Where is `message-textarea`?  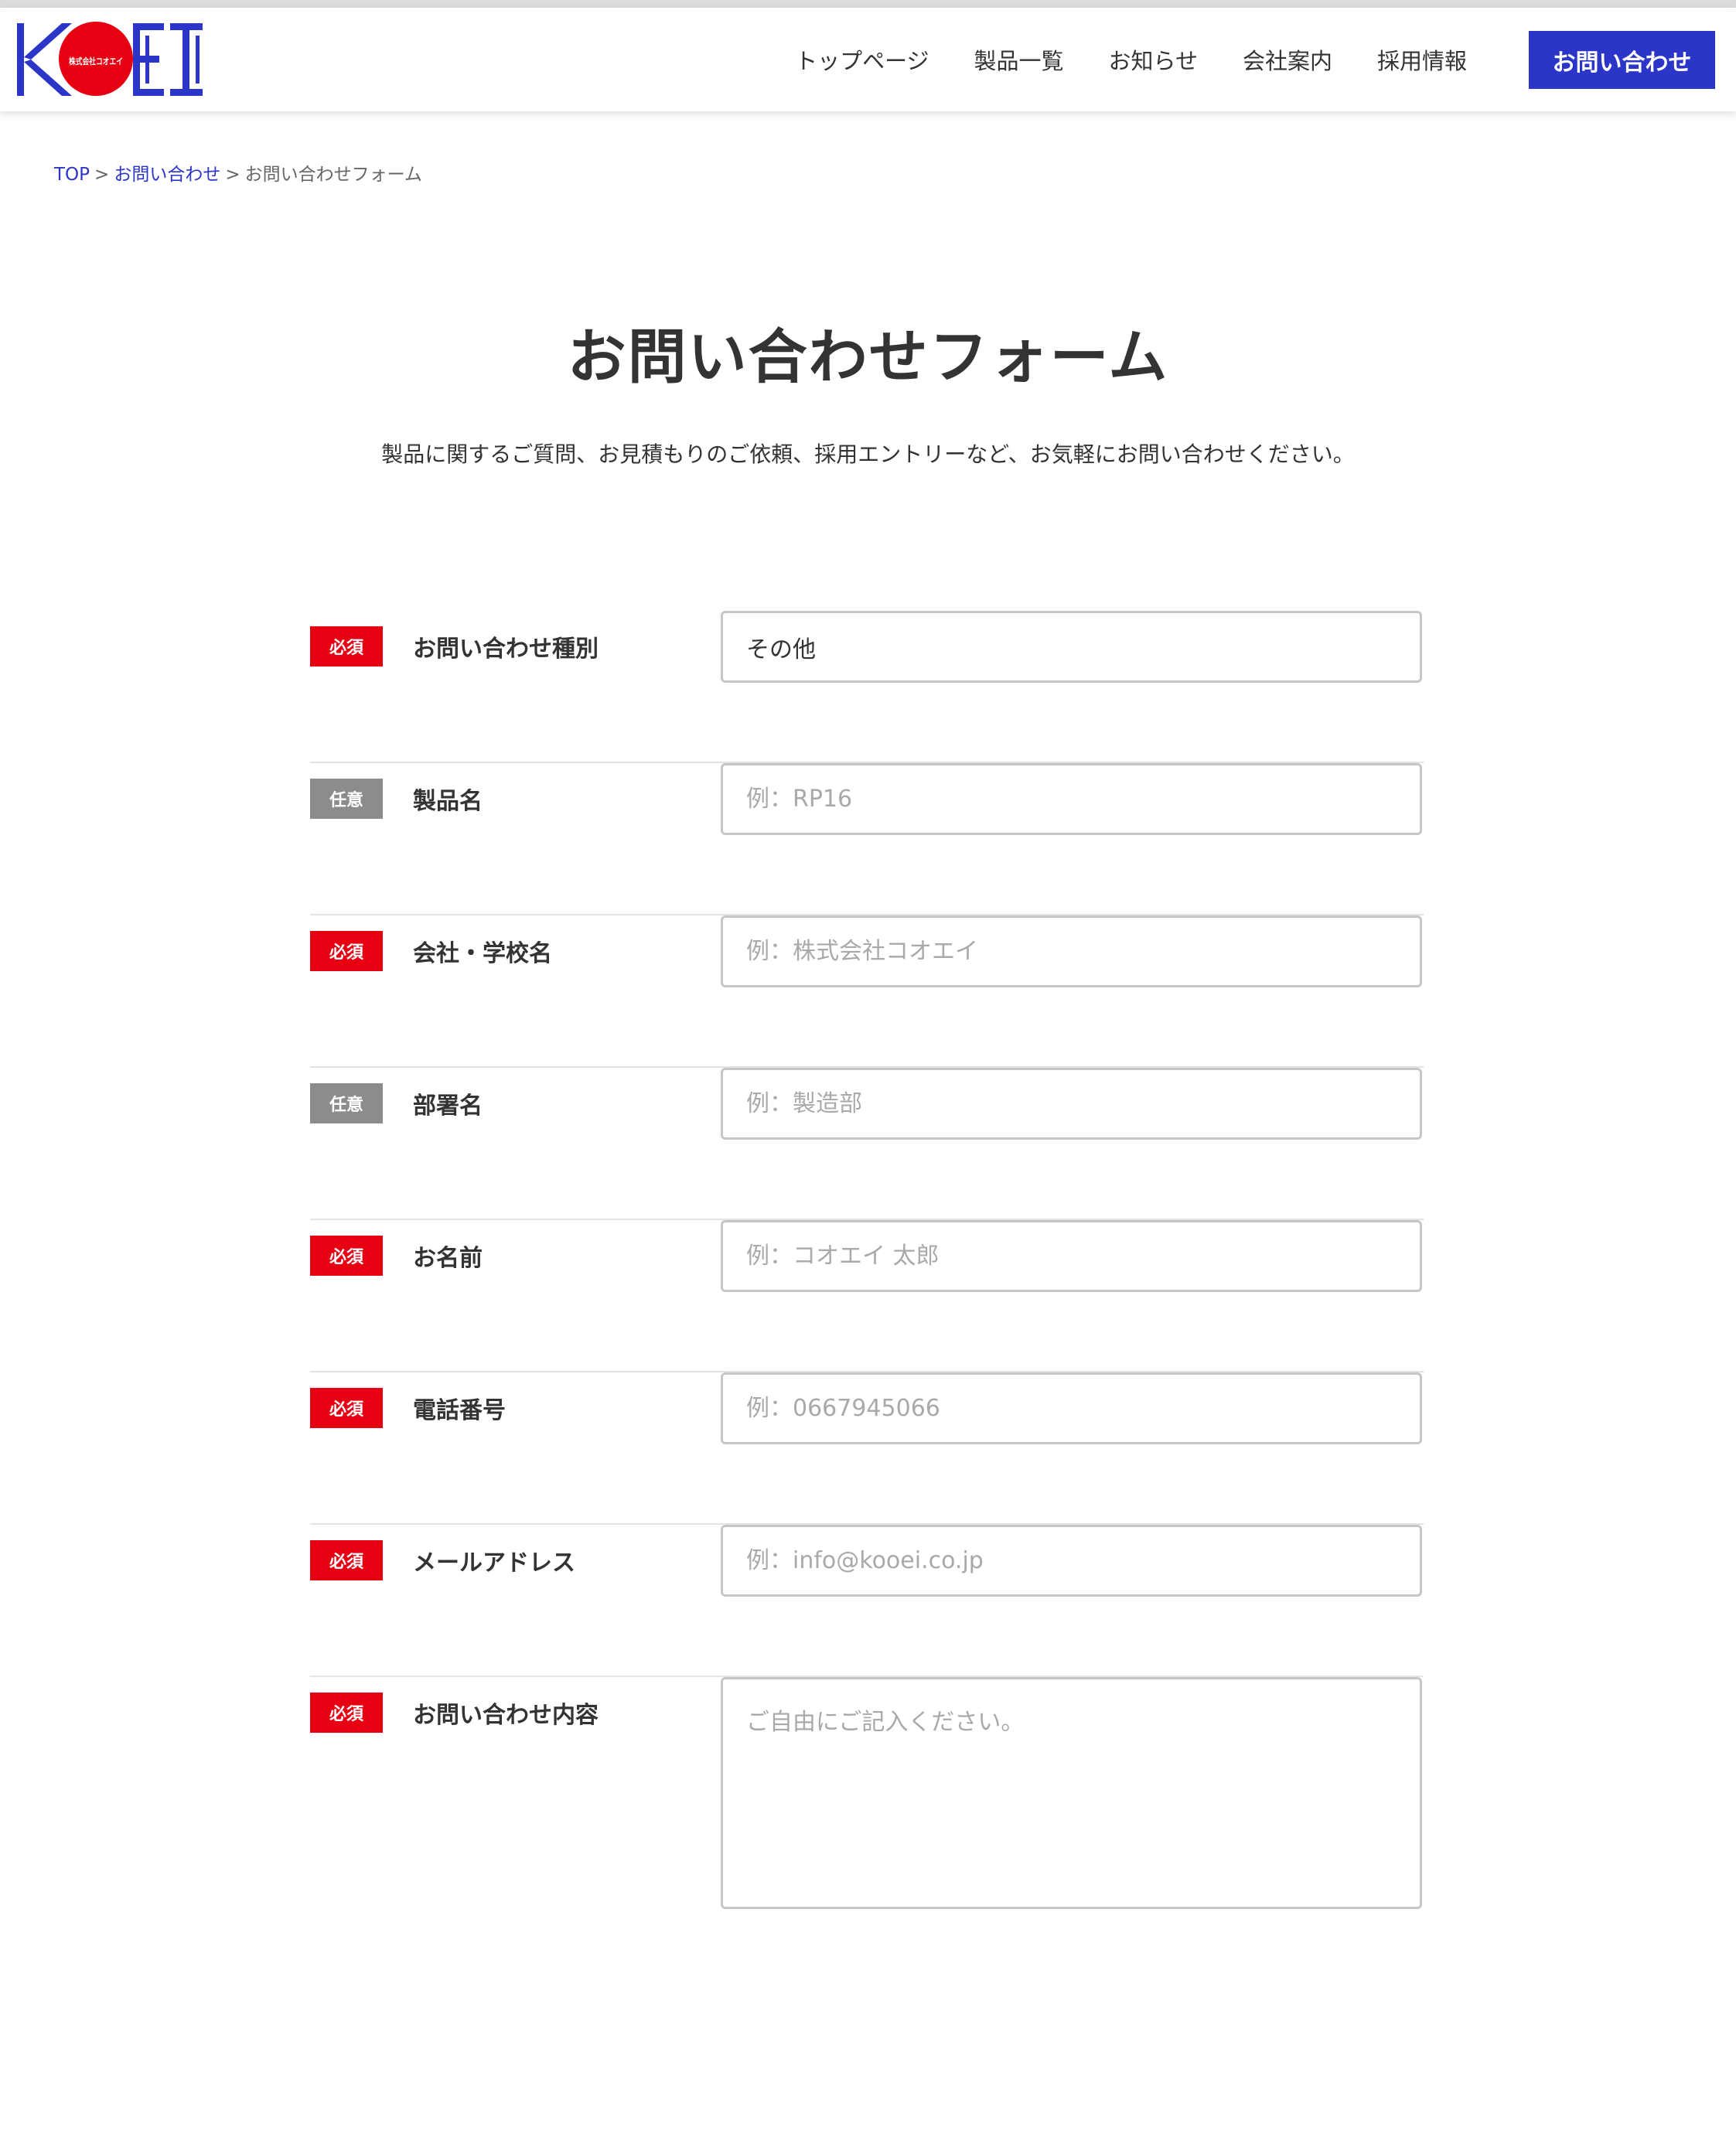
message-textarea is located at coordinates (1072, 1793).